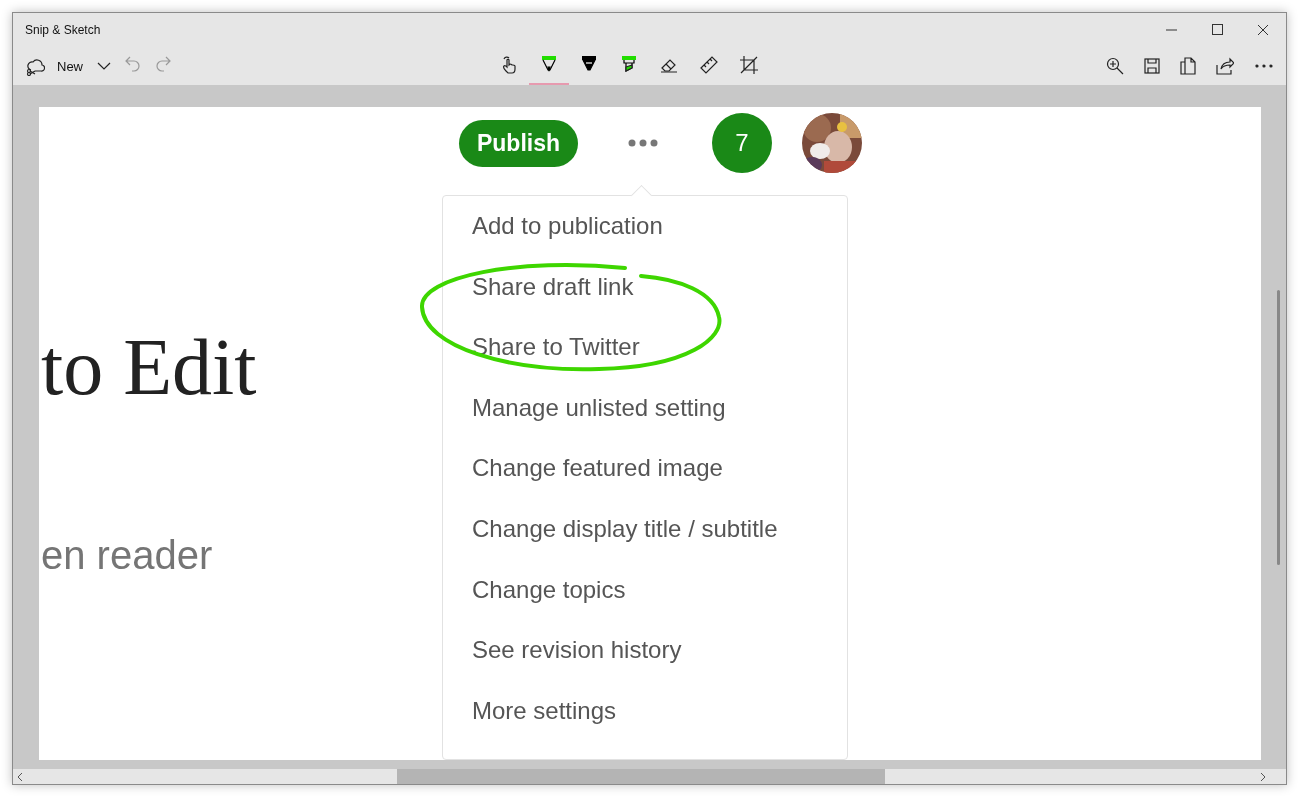  Describe the element at coordinates (643, 143) in the screenshot. I see `more-icon` at that location.